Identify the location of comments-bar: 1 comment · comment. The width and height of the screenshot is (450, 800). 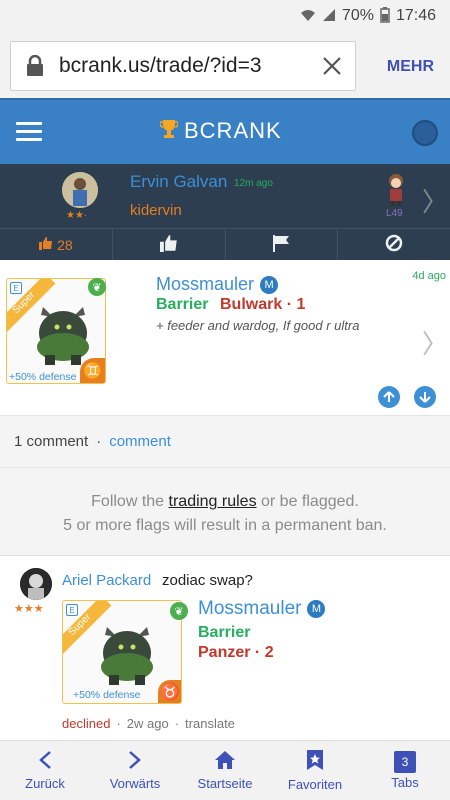
(225, 442).